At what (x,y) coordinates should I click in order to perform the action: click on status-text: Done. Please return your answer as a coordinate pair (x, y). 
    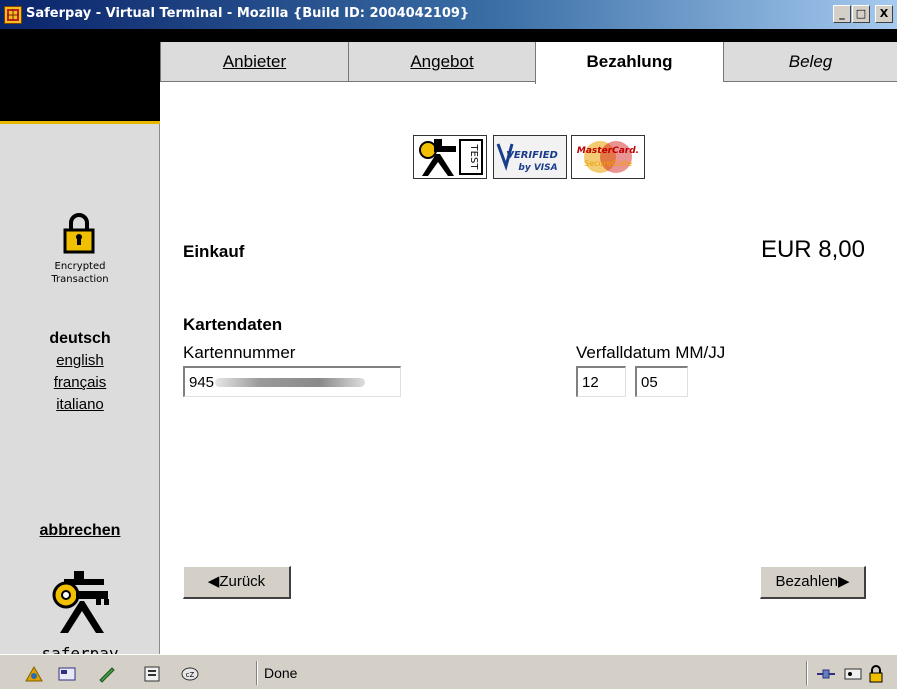
    Looking at the image, I should click on (281, 673).